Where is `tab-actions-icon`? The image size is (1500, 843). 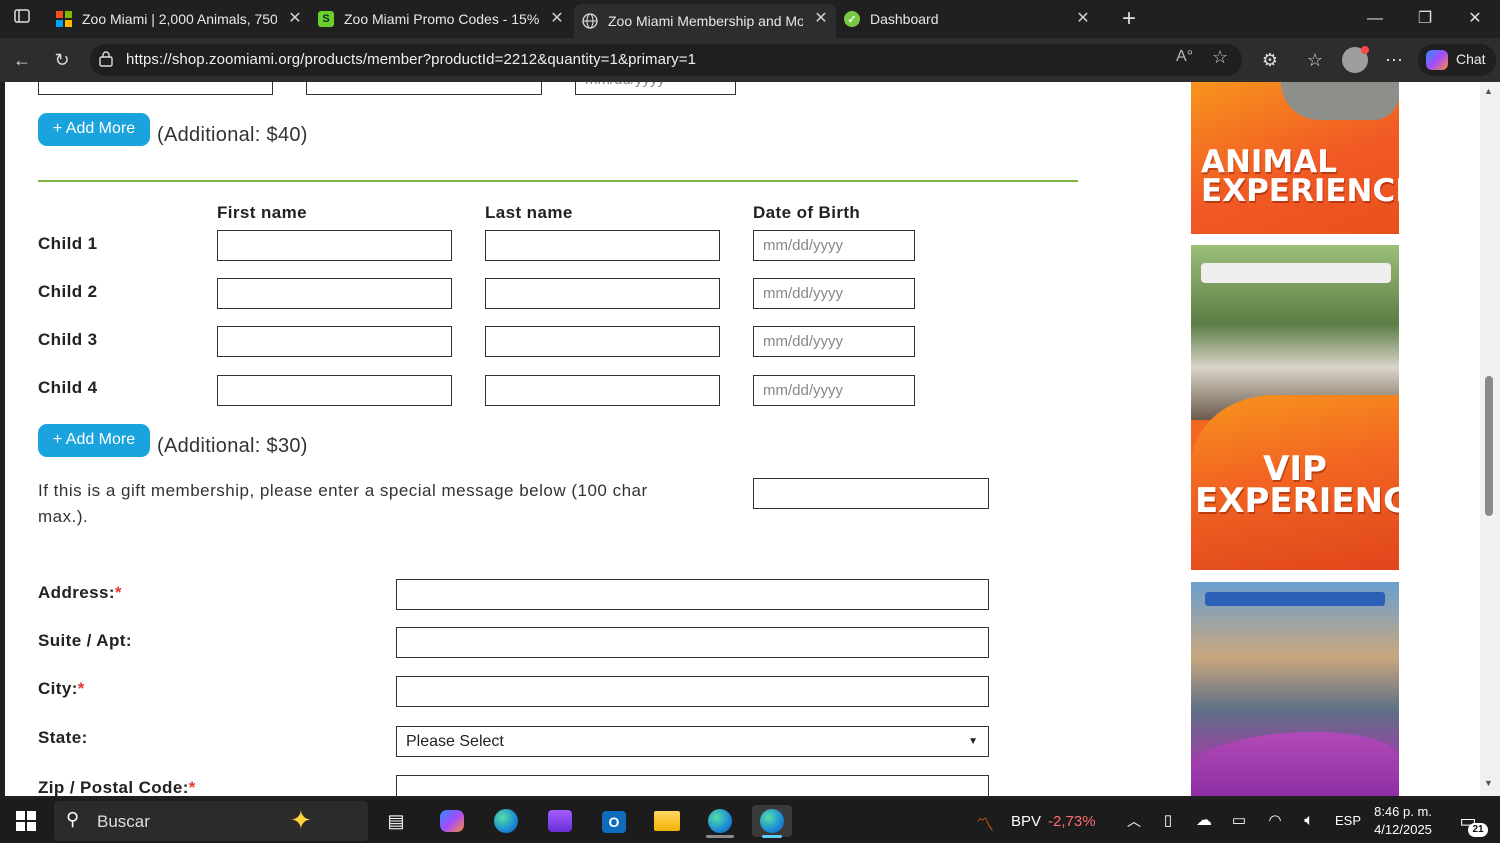 tab-actions-icon is located at coordinates (22, 19).